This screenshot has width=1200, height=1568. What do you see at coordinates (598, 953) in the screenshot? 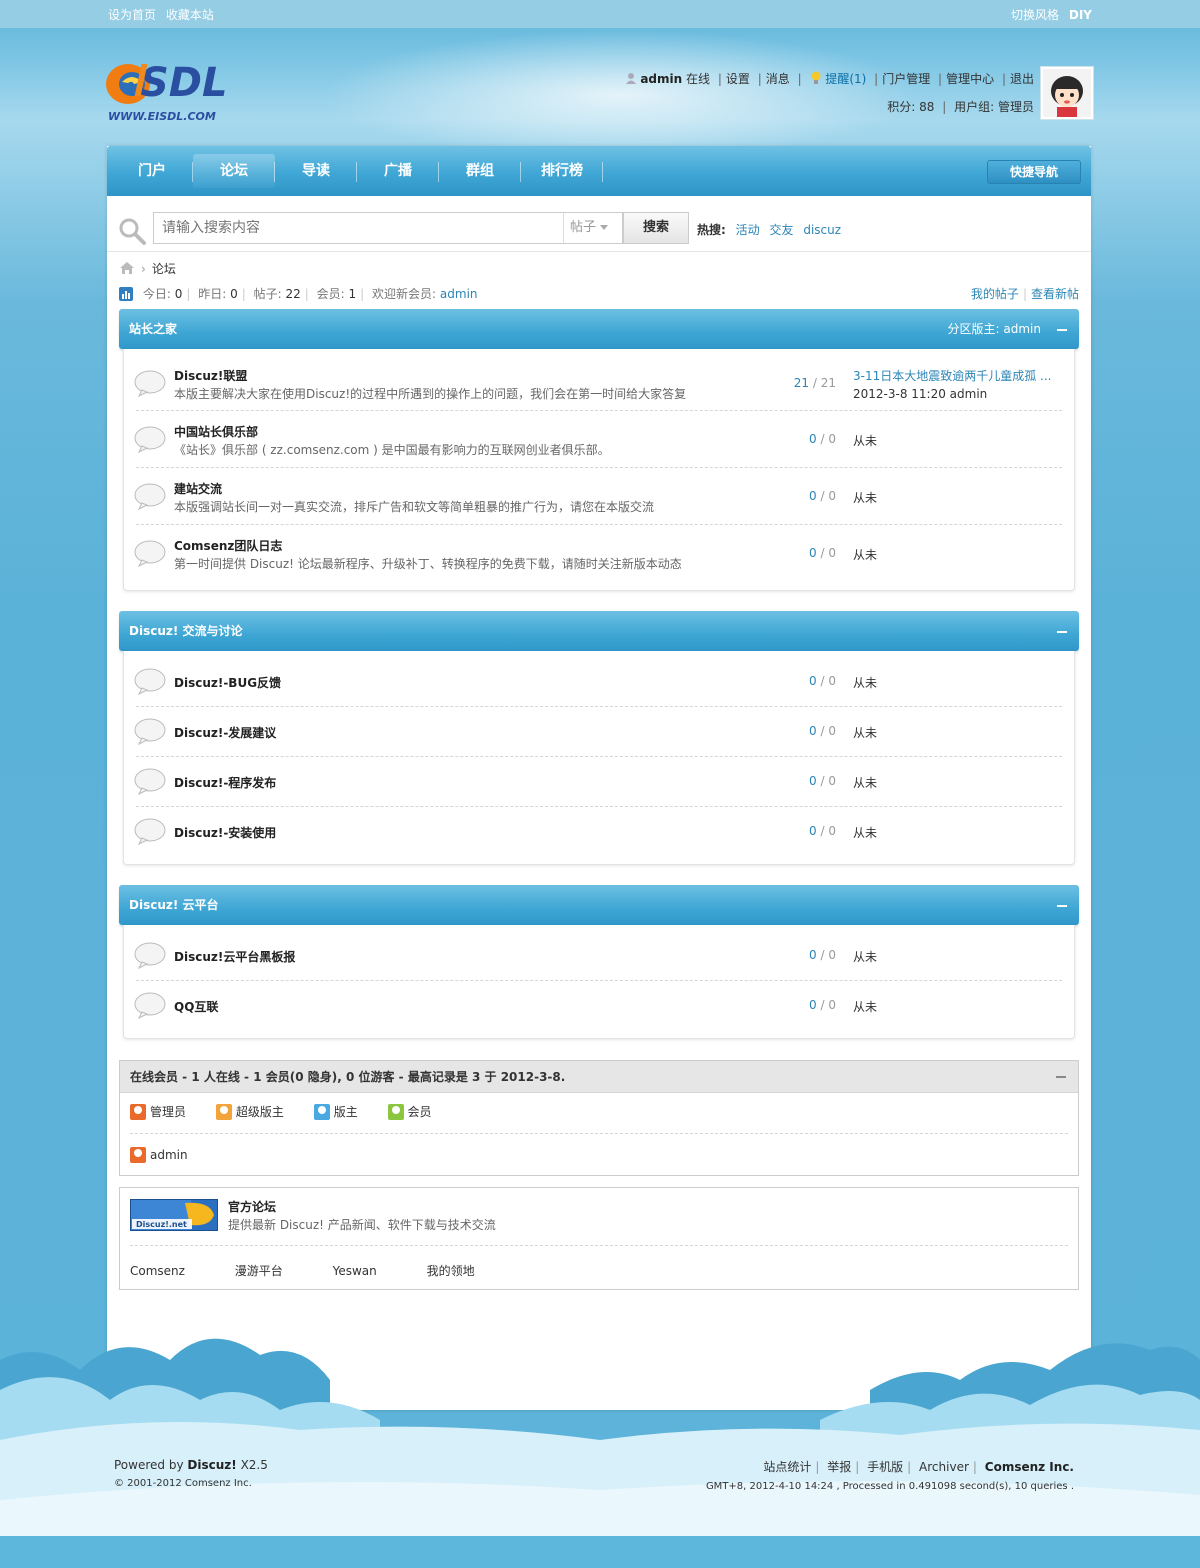
I see `forum-row: Discuz!云平台黑板报 0 / 0 从未` at bounding box center [598, 953].